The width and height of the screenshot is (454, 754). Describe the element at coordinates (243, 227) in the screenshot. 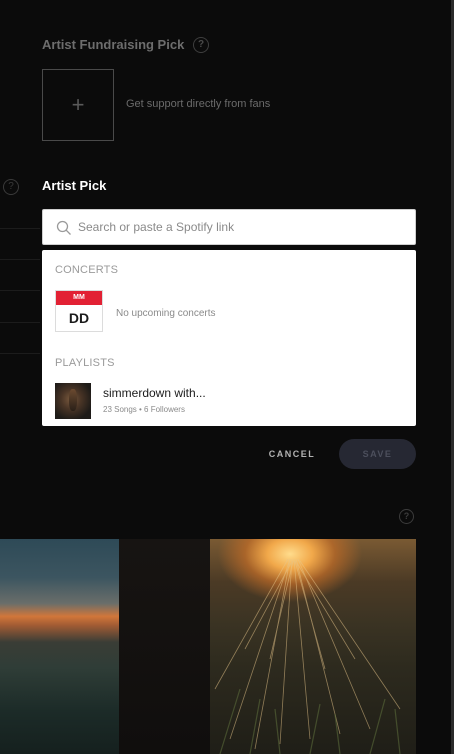

I see `search-input` at that location.